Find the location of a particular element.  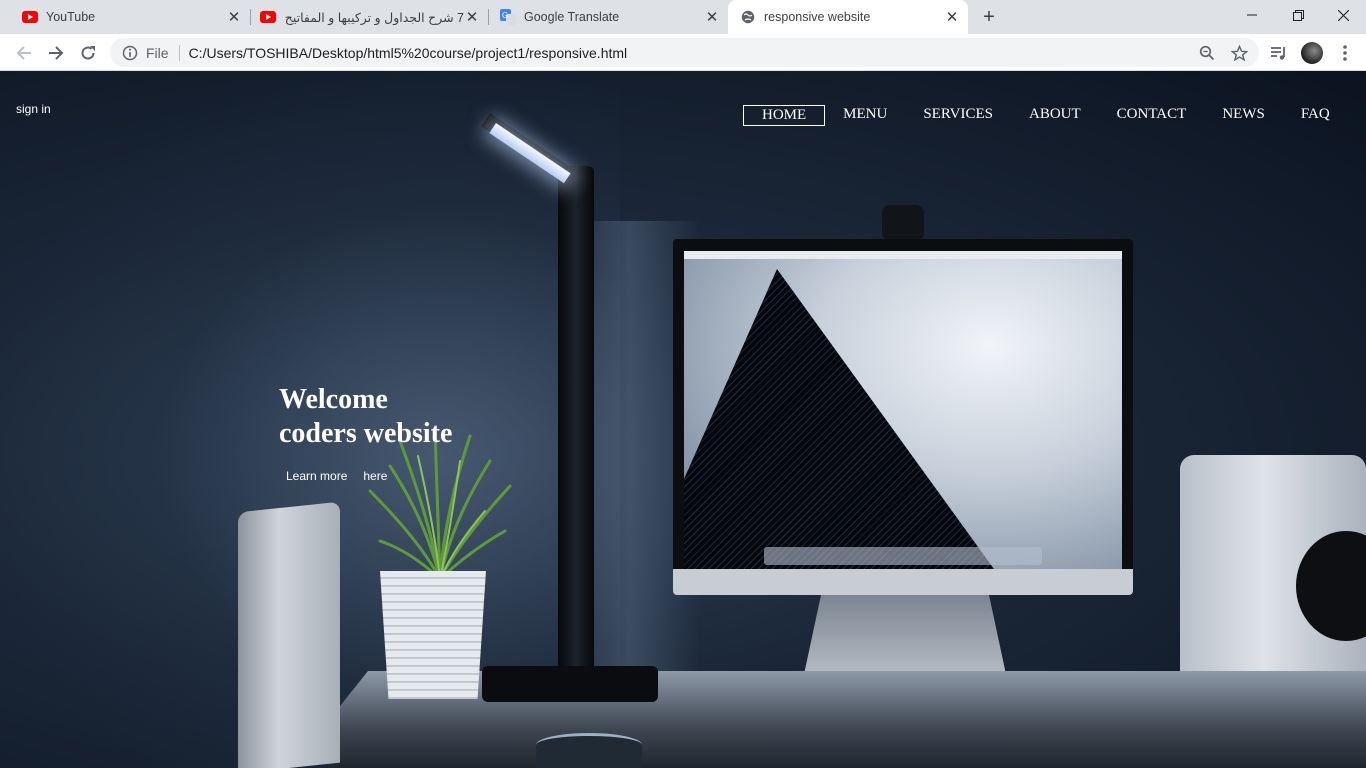

back-button is located at coordinates (24, 53).